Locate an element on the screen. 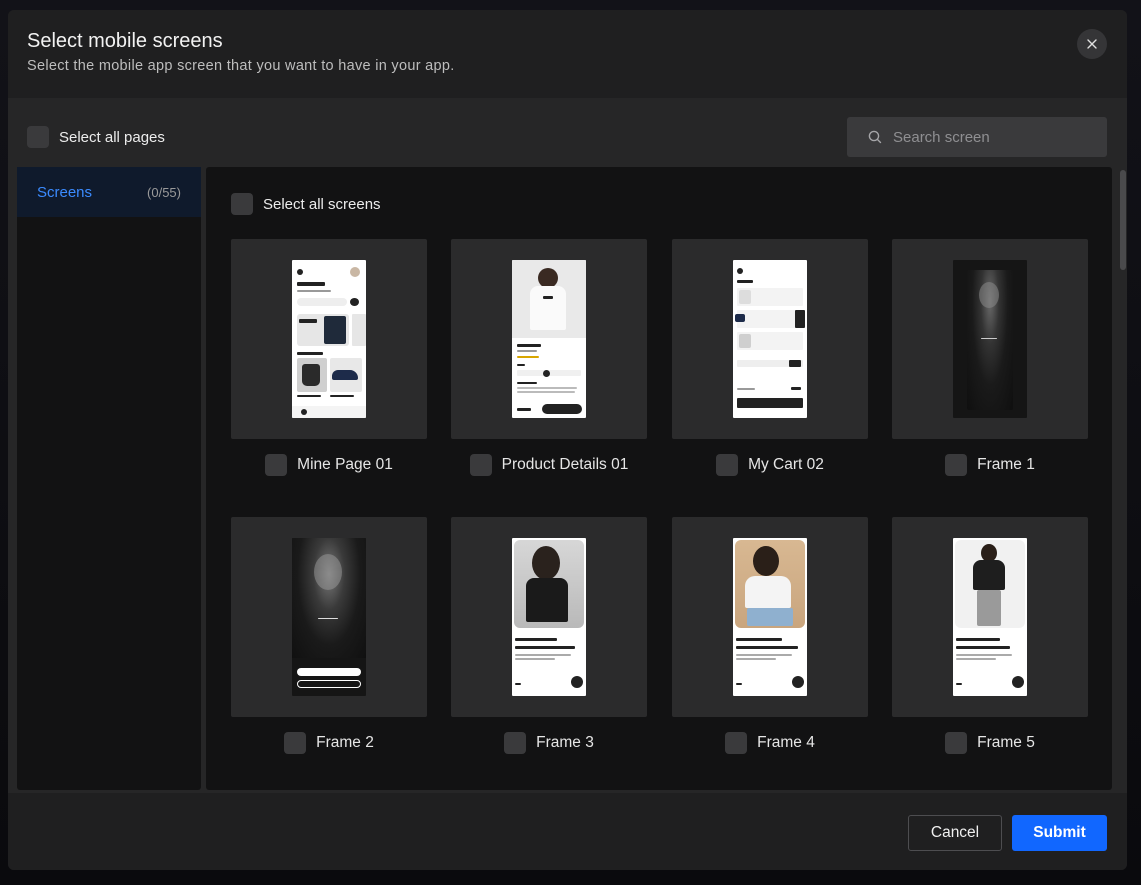 Image resolution: width=1141 pixels, height=885 pixels. screen-name: Frame 5 is located at coordinates (1006, 742).